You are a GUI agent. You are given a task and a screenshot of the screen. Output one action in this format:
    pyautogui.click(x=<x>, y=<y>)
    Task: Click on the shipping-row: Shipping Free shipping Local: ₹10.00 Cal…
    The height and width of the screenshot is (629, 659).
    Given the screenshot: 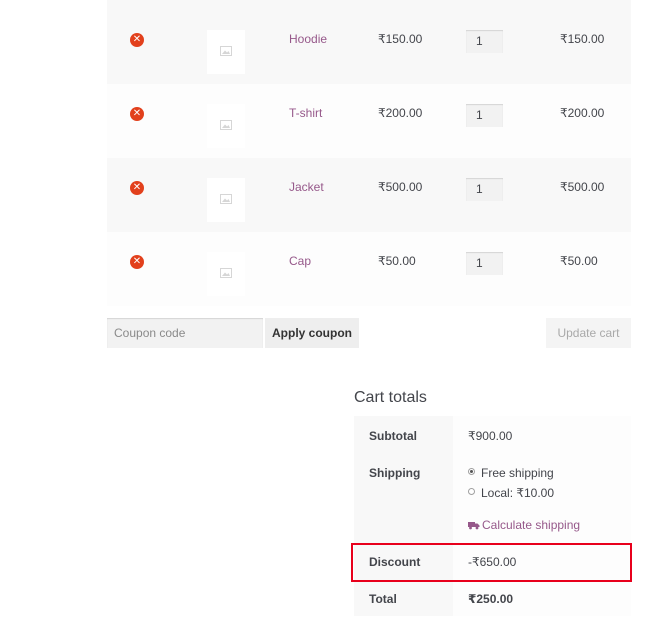 What is the action you would take?
    pyautogui.click(x=492, y=497)
    